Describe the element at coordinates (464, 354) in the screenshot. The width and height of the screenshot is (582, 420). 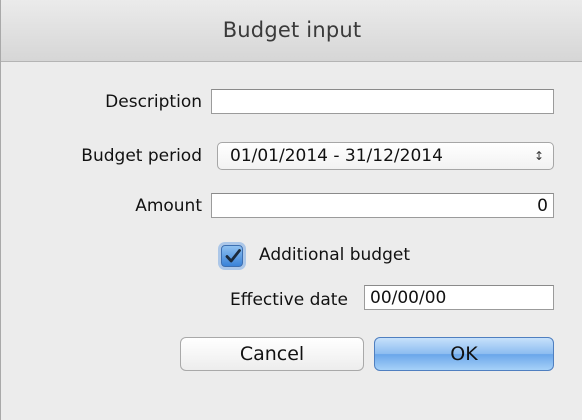
I see `ok-button: OK` at that location.